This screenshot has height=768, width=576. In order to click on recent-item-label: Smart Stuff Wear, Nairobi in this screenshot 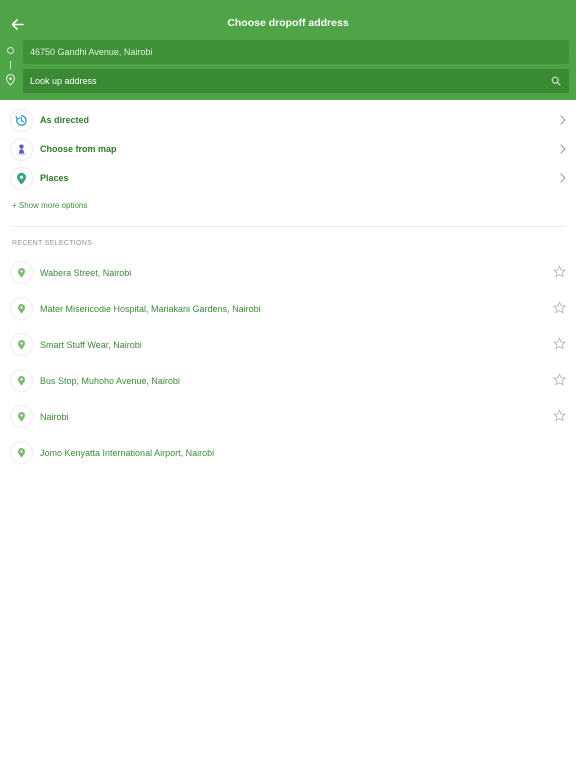, I will do `click(91, 345)`.